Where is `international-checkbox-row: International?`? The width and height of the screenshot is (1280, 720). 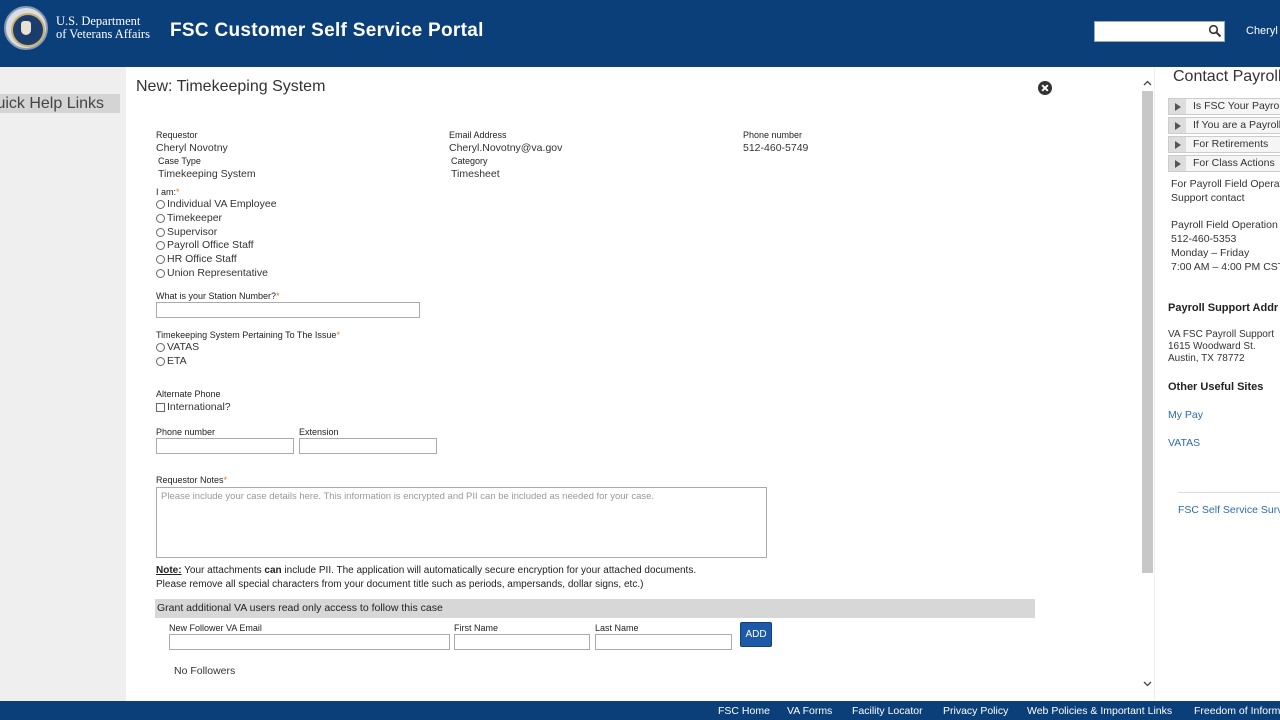
international-checkbox-row: International? is located at coordinates (193, 407).